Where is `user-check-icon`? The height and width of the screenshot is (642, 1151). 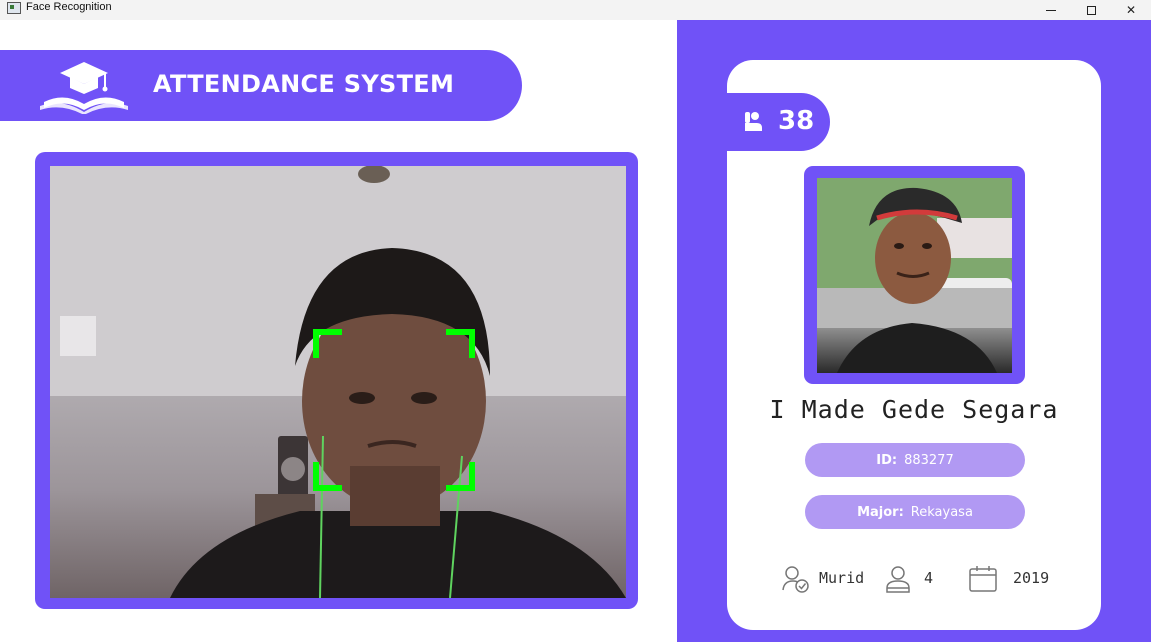
user-check-icon is located at coordinates (795, 579).